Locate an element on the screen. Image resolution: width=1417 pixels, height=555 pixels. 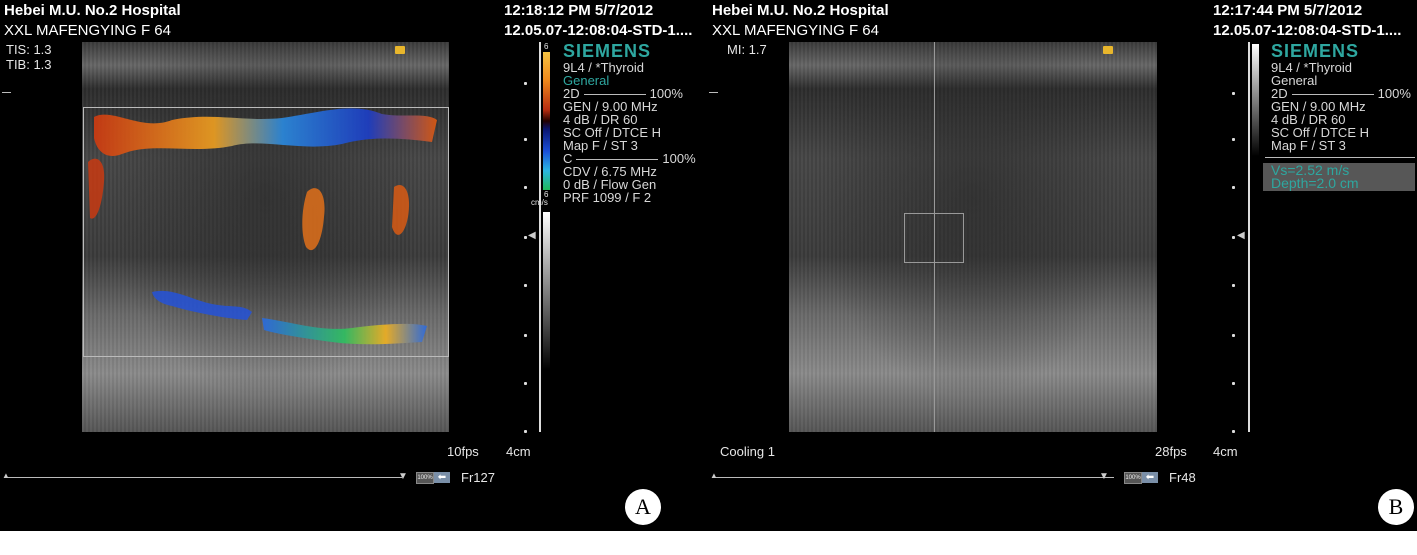
mode-c-percent: 100% is located at coordinates (679, 158).